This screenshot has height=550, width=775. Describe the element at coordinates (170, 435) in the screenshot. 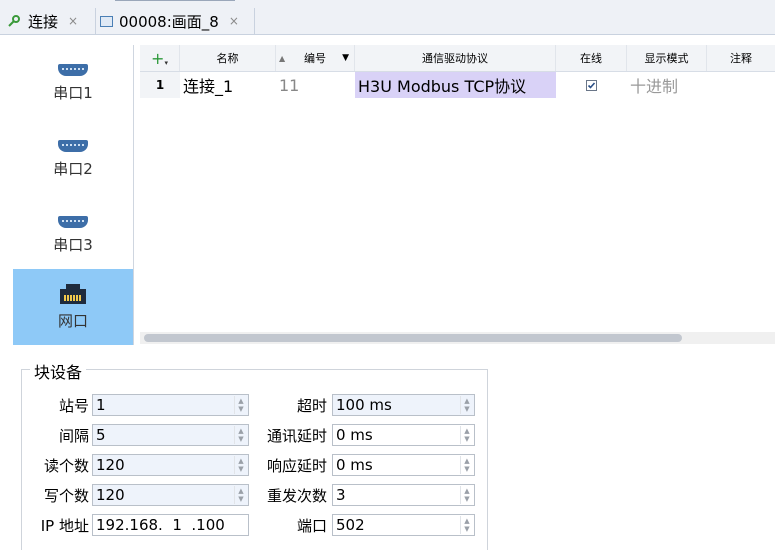

I see `interval-field: 5 ▲ ▼` at that location.